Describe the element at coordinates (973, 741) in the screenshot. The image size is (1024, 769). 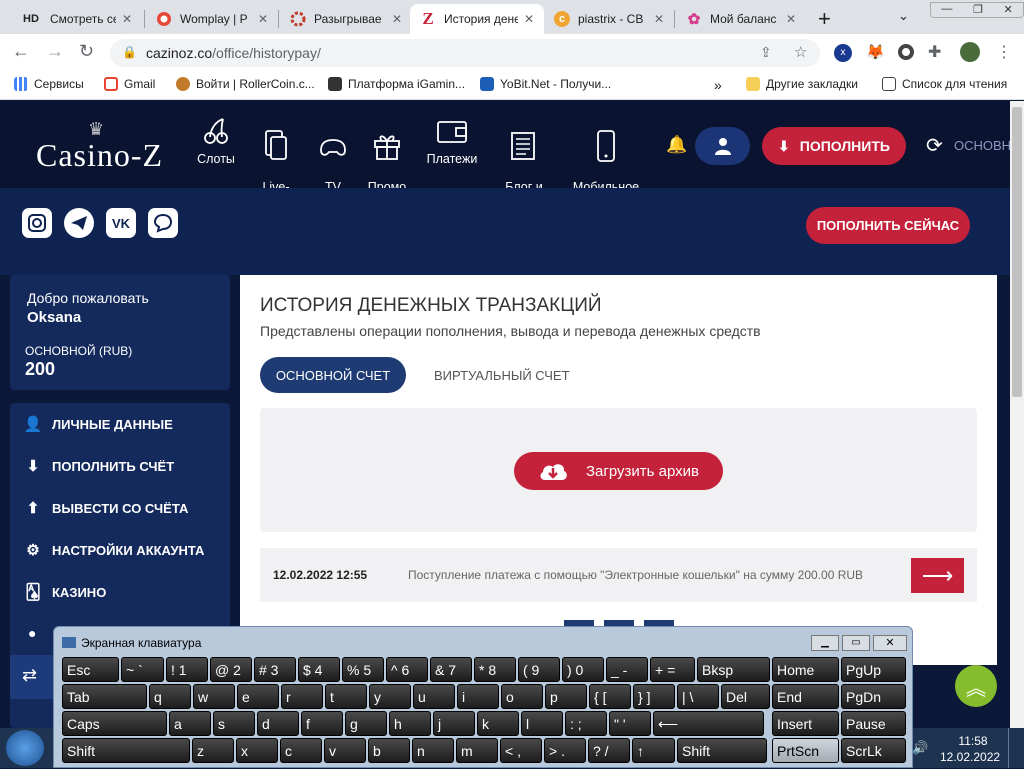
I see `clock-time: 11:58` at that location.